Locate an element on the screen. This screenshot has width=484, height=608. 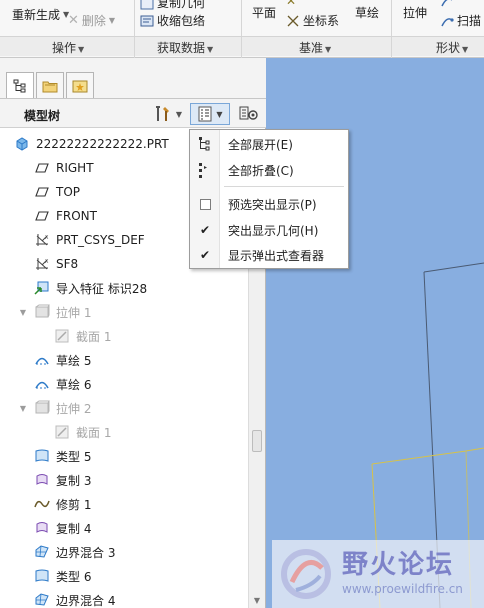
sweep-button: 扫描 is located at coordinates (460, 20).